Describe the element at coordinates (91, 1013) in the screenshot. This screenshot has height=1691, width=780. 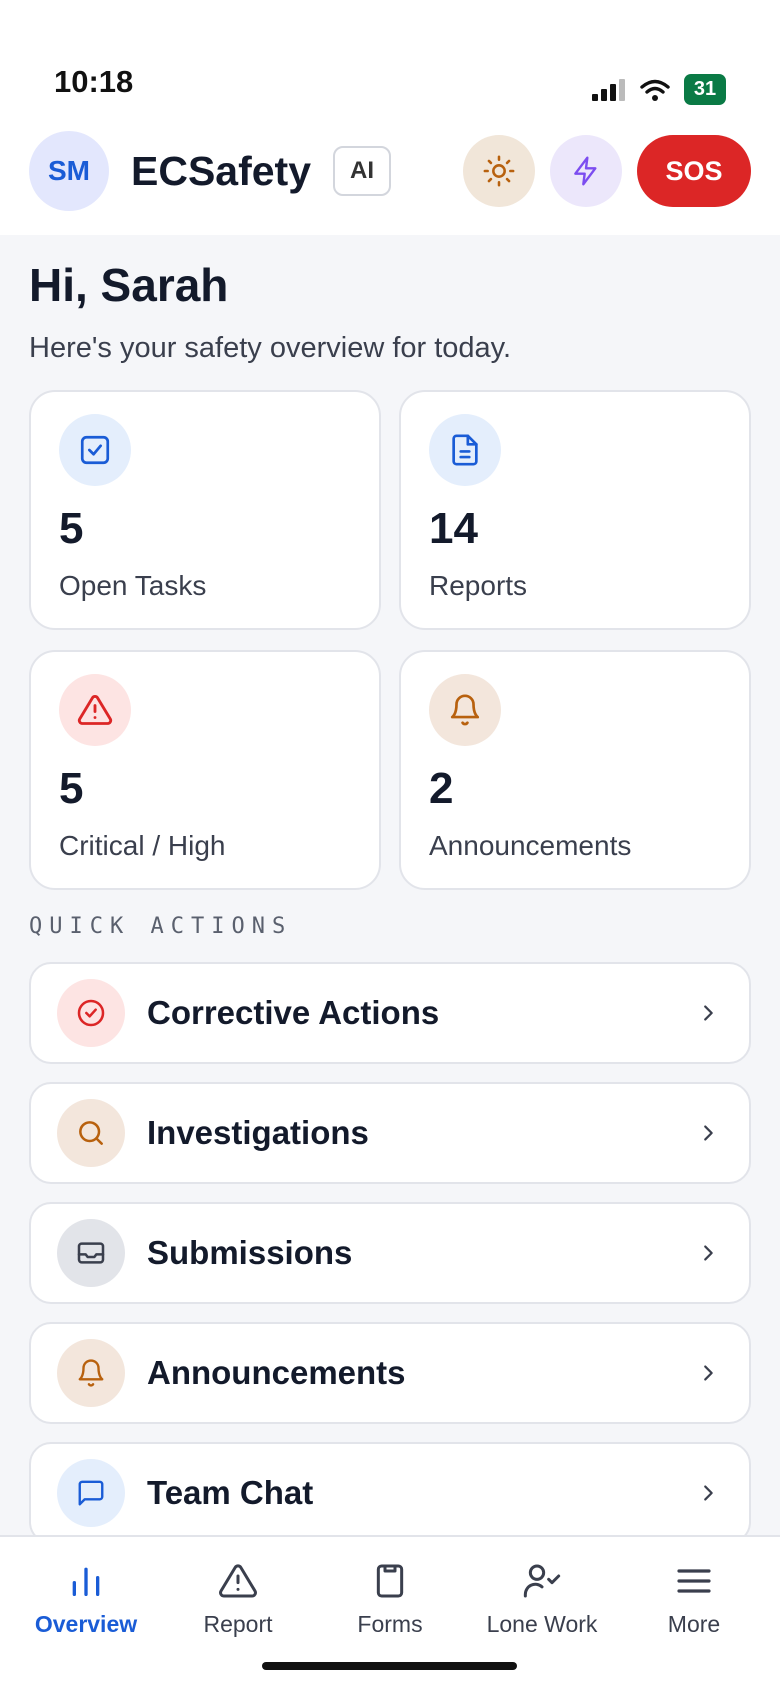
I see `check-circle-icon` at that location.